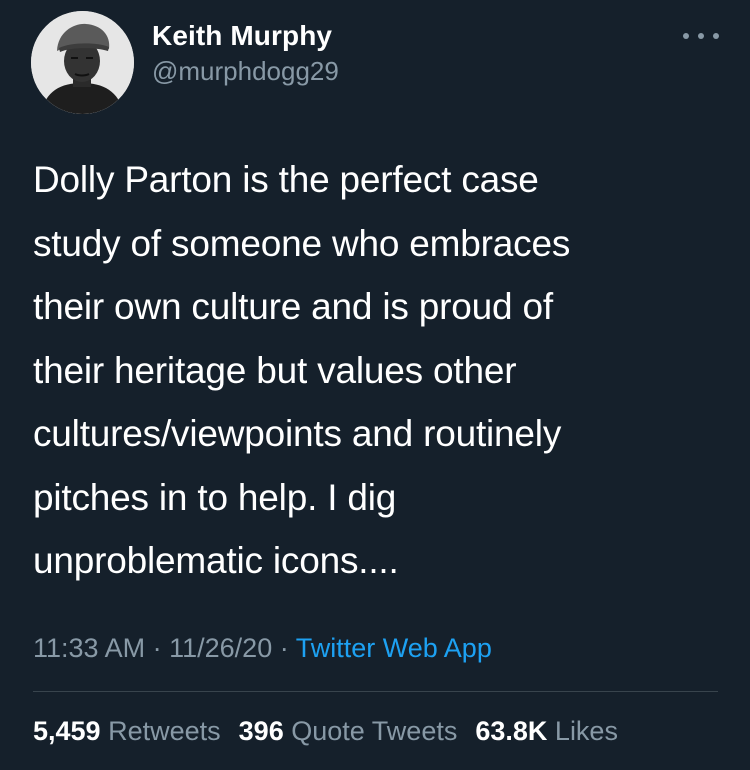 The width and height of the screenshot is (750, 770). Describe the element at coordinates (286, 179) in the screenshot. I see `tweet-text-line: Dolly Parton is the perfect case` at that location.